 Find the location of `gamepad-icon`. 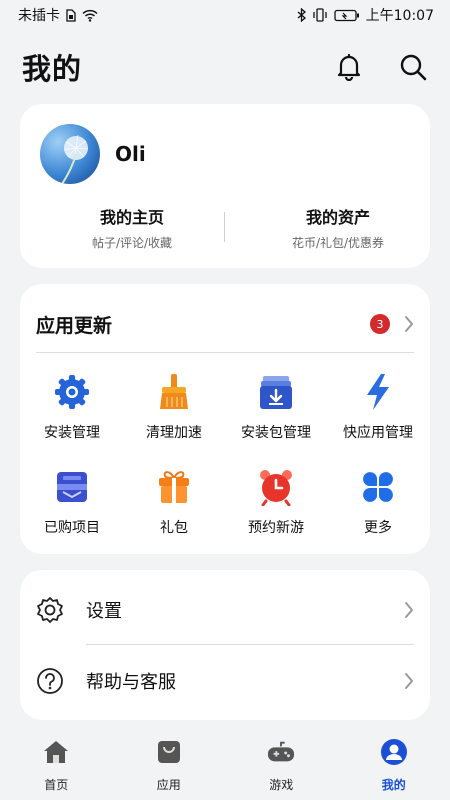

gamepad-icon is located at coordinates (281, 751).